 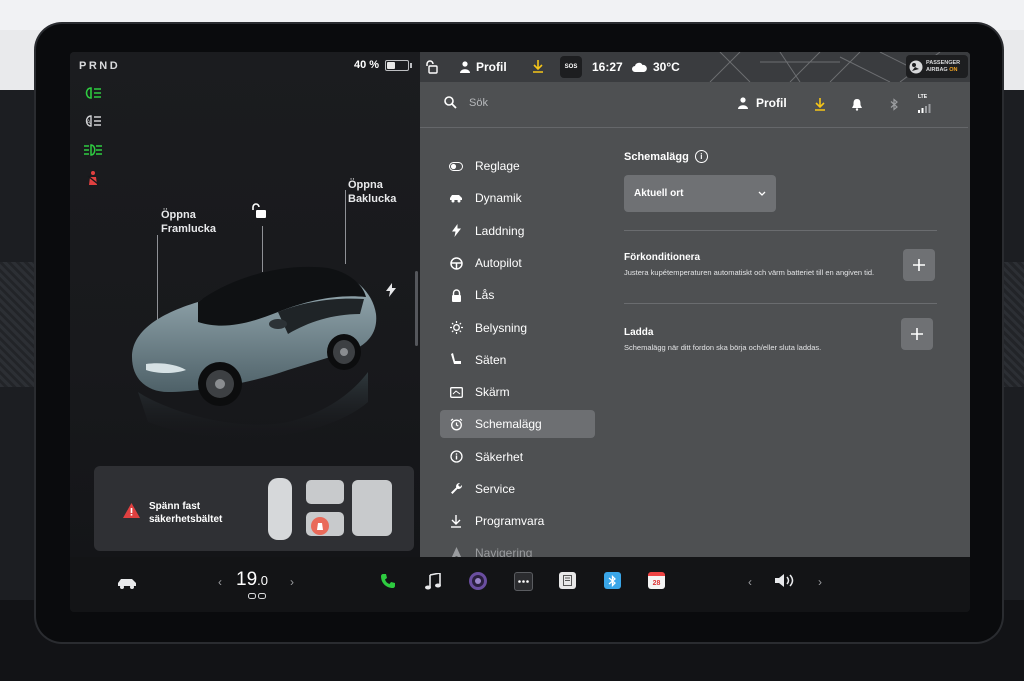 I want to click on alert-line2: säkerhetsbältet, so click(x=186, y=519).